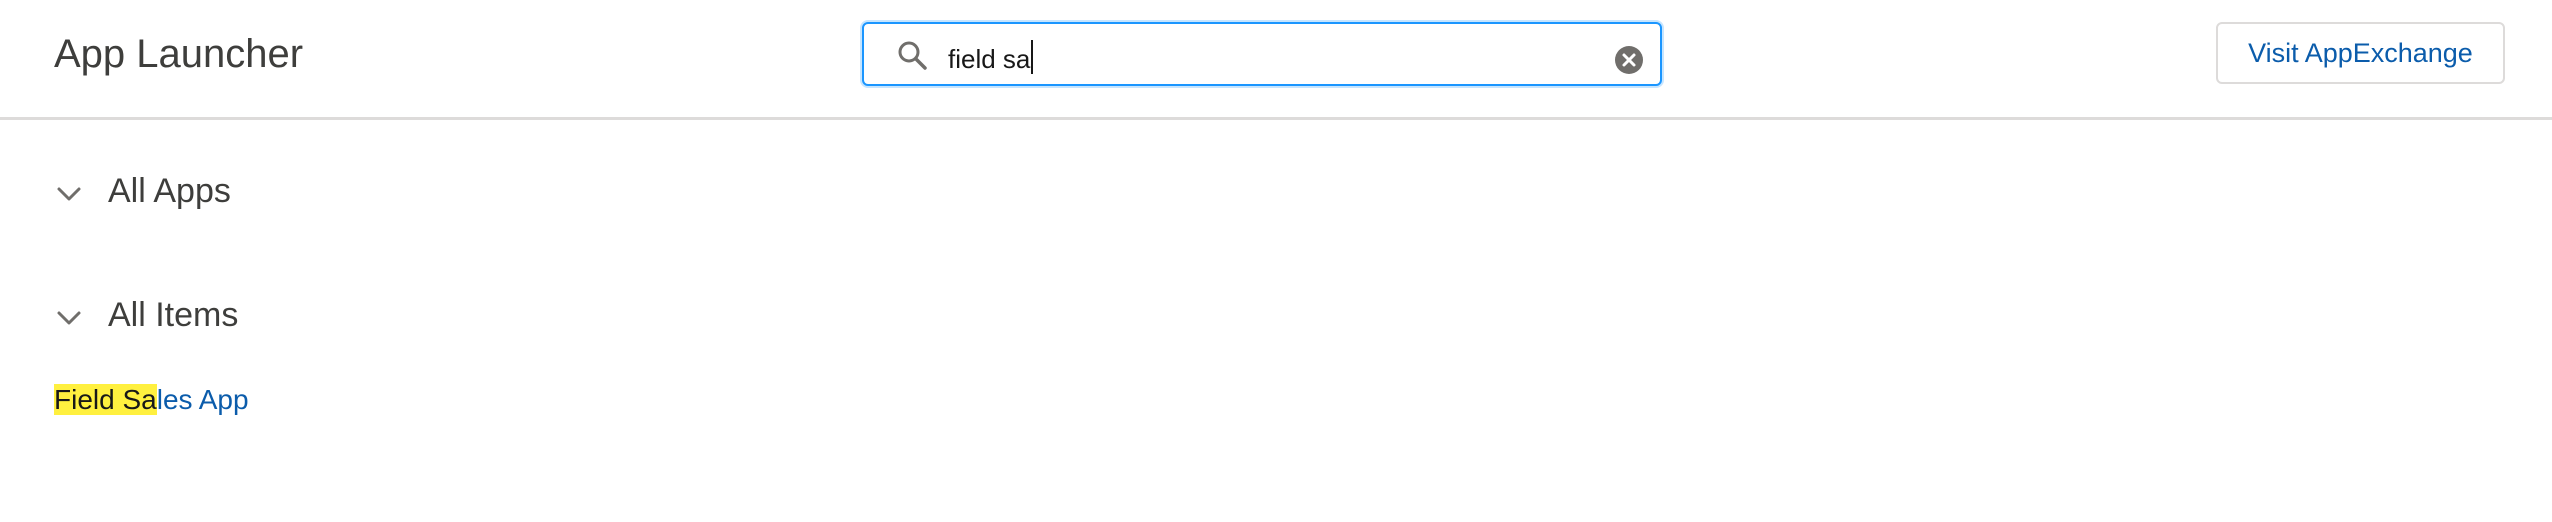 This screenshot has width=2552, height=522. What do you see at coordinates (1262, 54) in the screenshot?
I see `search-box: field sa` at bounding box center [1262, 54].